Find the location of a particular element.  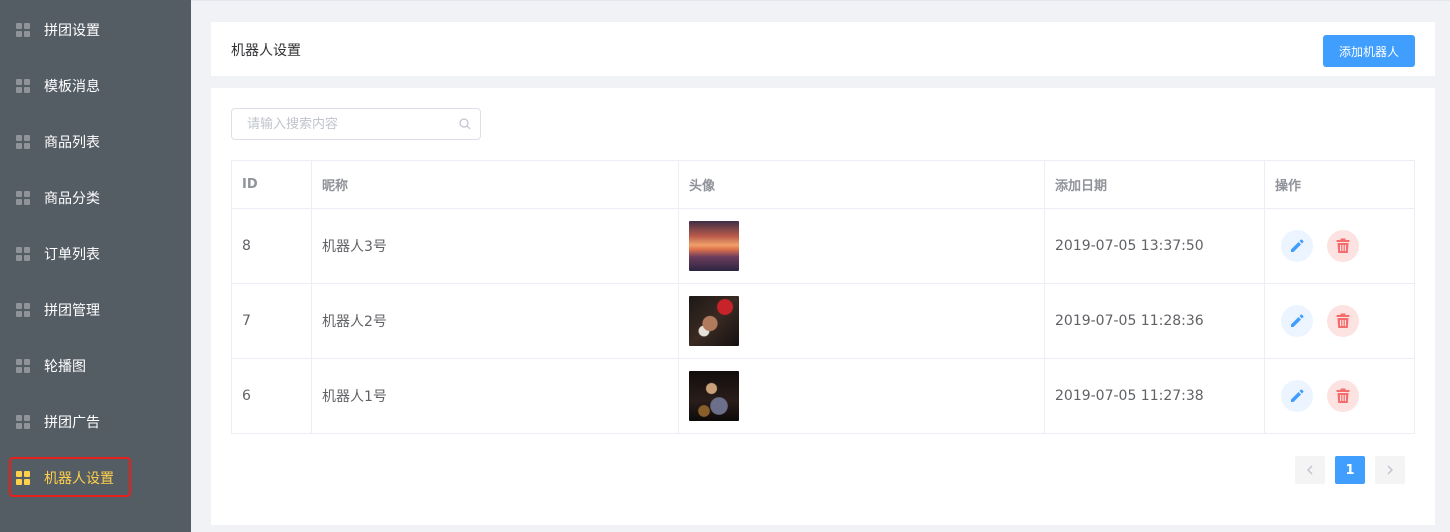

sidebar-item-label: 商品分类 is located at coordinates (72, 199).